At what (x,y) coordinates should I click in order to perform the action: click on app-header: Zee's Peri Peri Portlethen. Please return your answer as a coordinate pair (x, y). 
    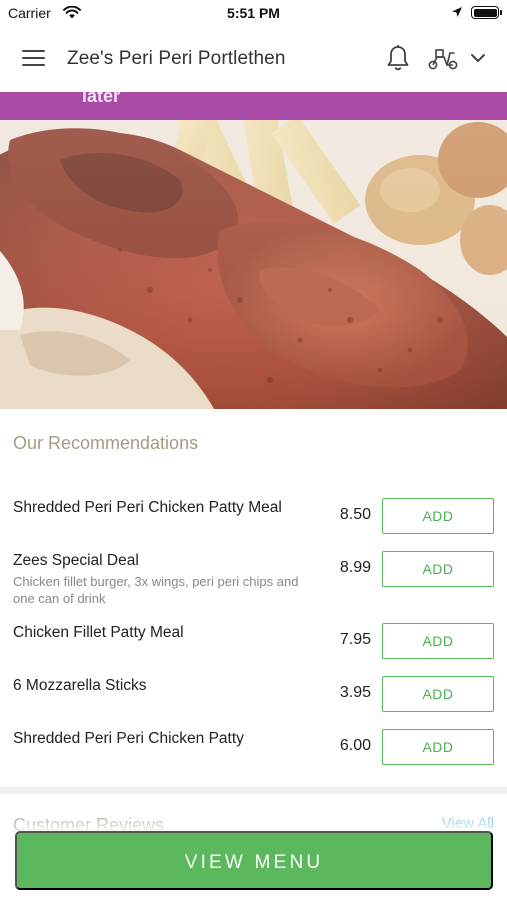
    Looking at the image, I should click on (253, 59).